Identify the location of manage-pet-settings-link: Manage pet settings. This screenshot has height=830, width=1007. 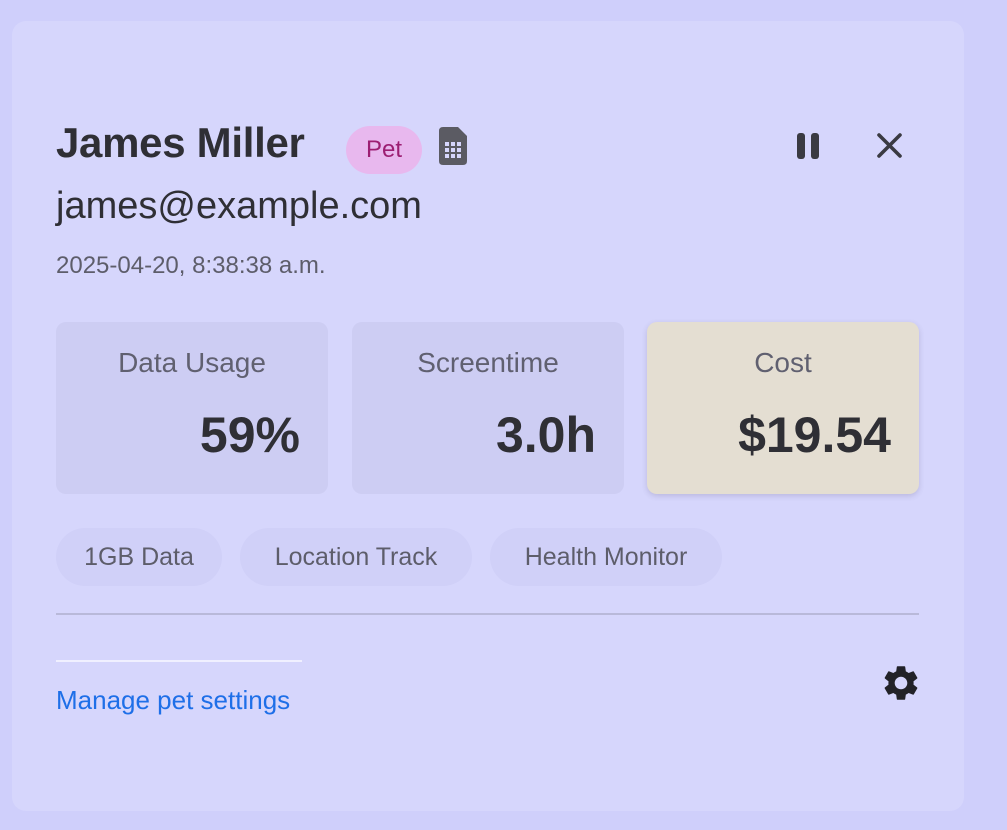
(173, 700).